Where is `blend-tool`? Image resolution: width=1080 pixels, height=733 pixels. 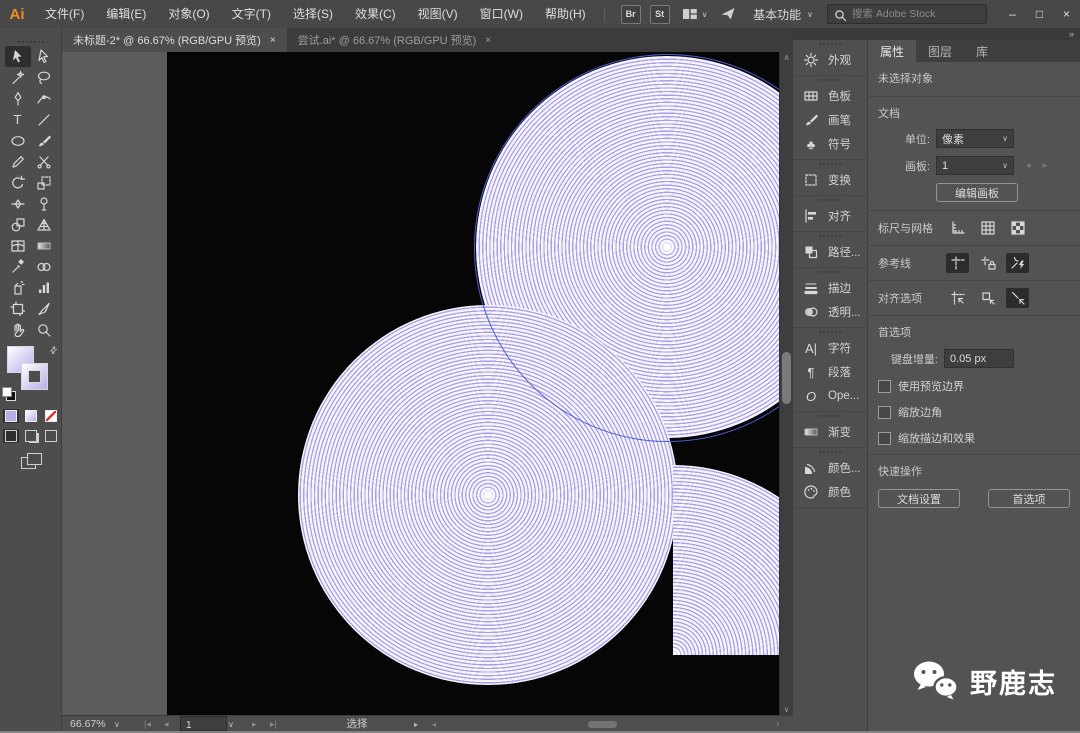
blend-tool is located at coordinates (44, 266).